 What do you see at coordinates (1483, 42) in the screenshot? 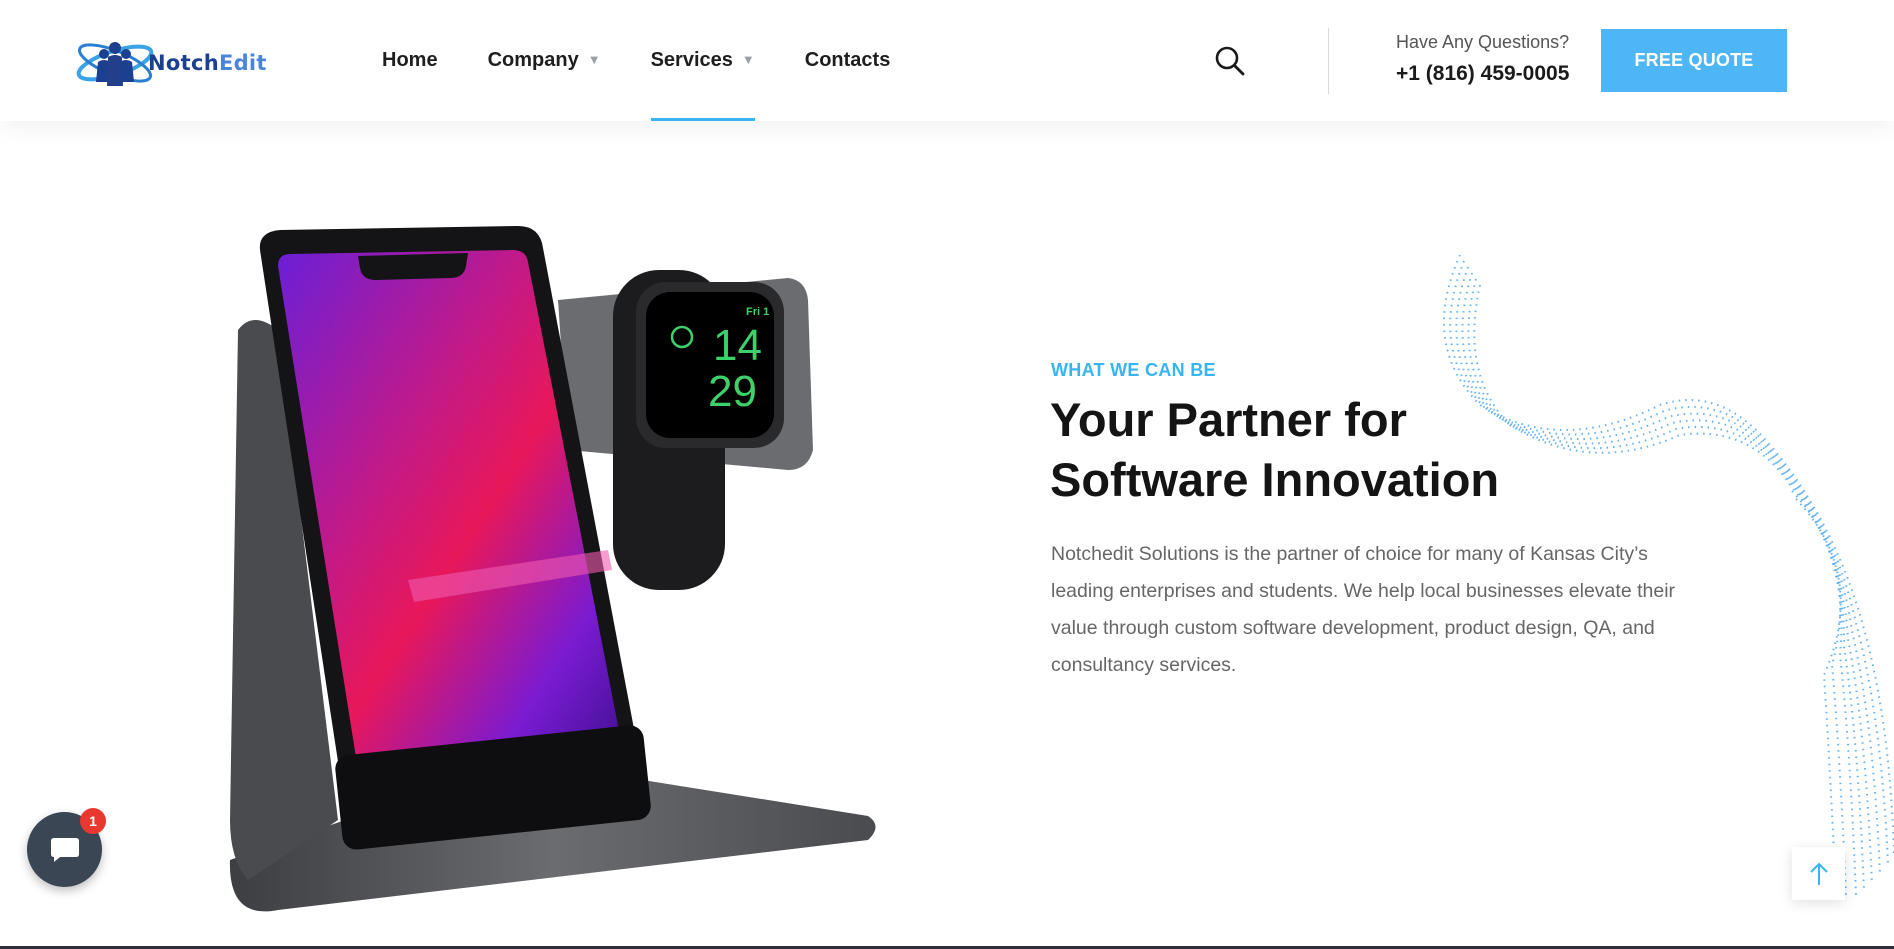
I see `questions-label: Have Any Questions?` at bounding box center [1483, 42].